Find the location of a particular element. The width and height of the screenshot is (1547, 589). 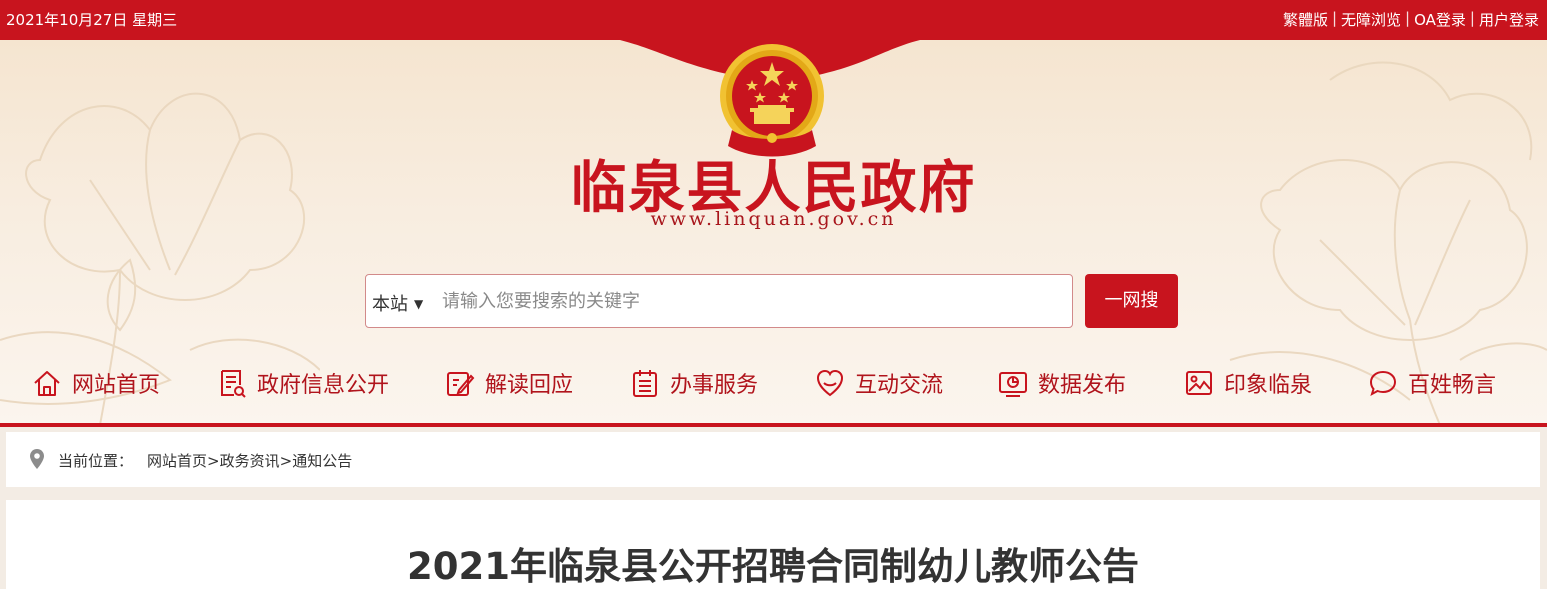

search-box: 本站 ▼ is located at coordinates (719, 301).